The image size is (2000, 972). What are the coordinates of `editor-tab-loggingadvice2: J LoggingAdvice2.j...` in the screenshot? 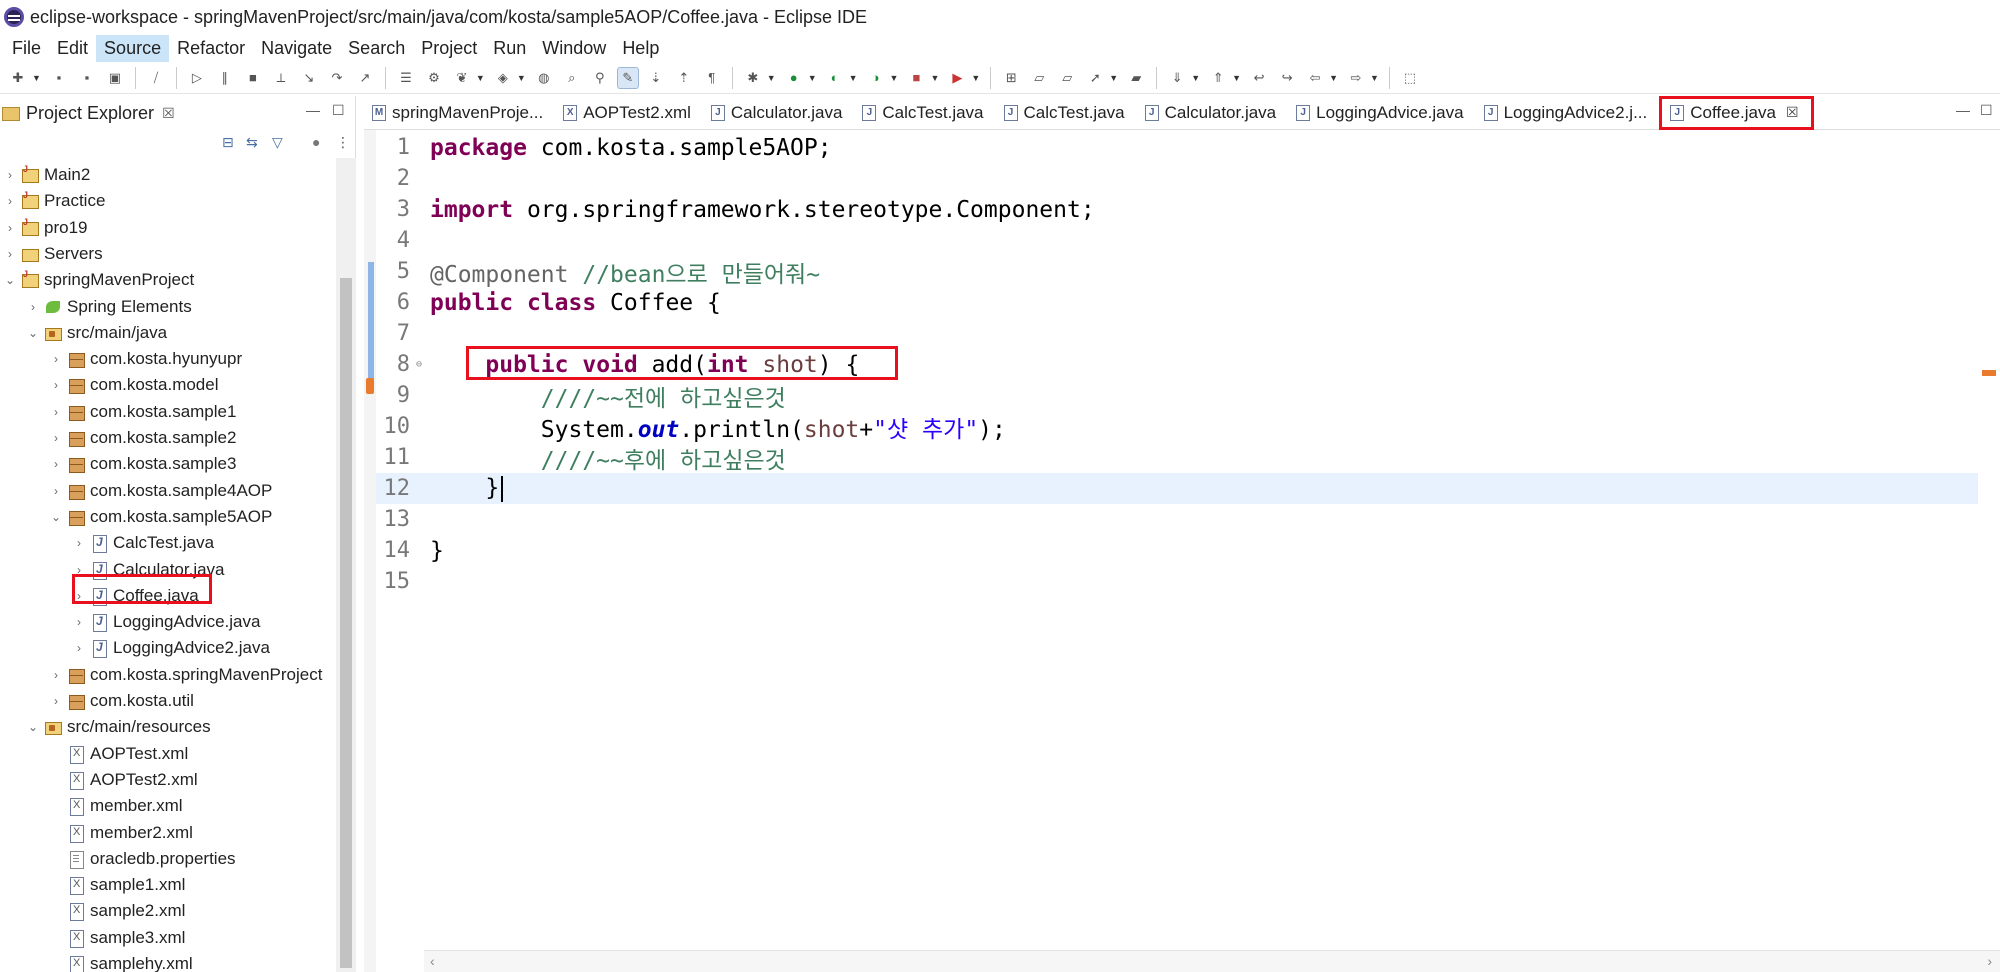 It's located at (1568, 113).